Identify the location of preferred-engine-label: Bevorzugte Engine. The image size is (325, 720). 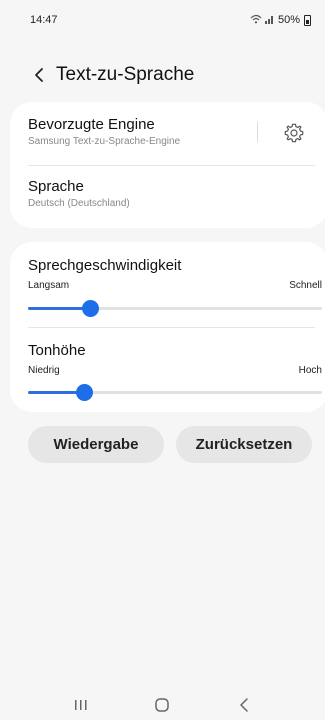
(91, 124).